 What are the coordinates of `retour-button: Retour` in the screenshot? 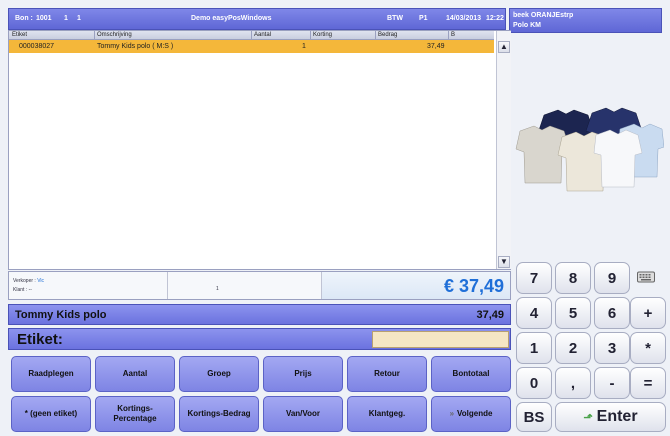 It's located at (387, 374).